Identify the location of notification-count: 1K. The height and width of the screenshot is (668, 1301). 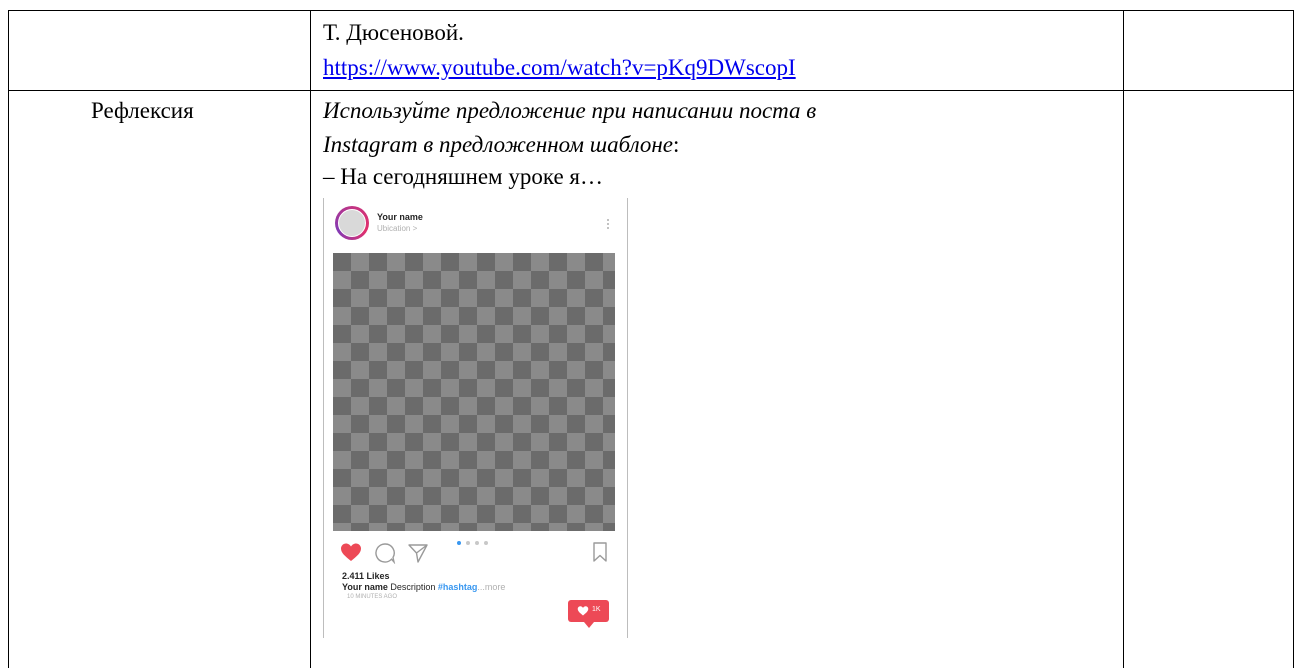
(596, 609).